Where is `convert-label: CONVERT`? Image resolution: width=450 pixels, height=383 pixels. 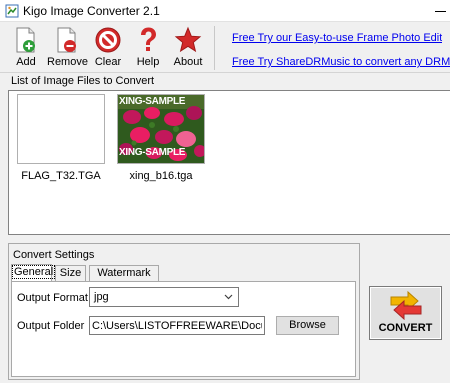
convert-label: CONVERT is located at coordinates (405, 328).